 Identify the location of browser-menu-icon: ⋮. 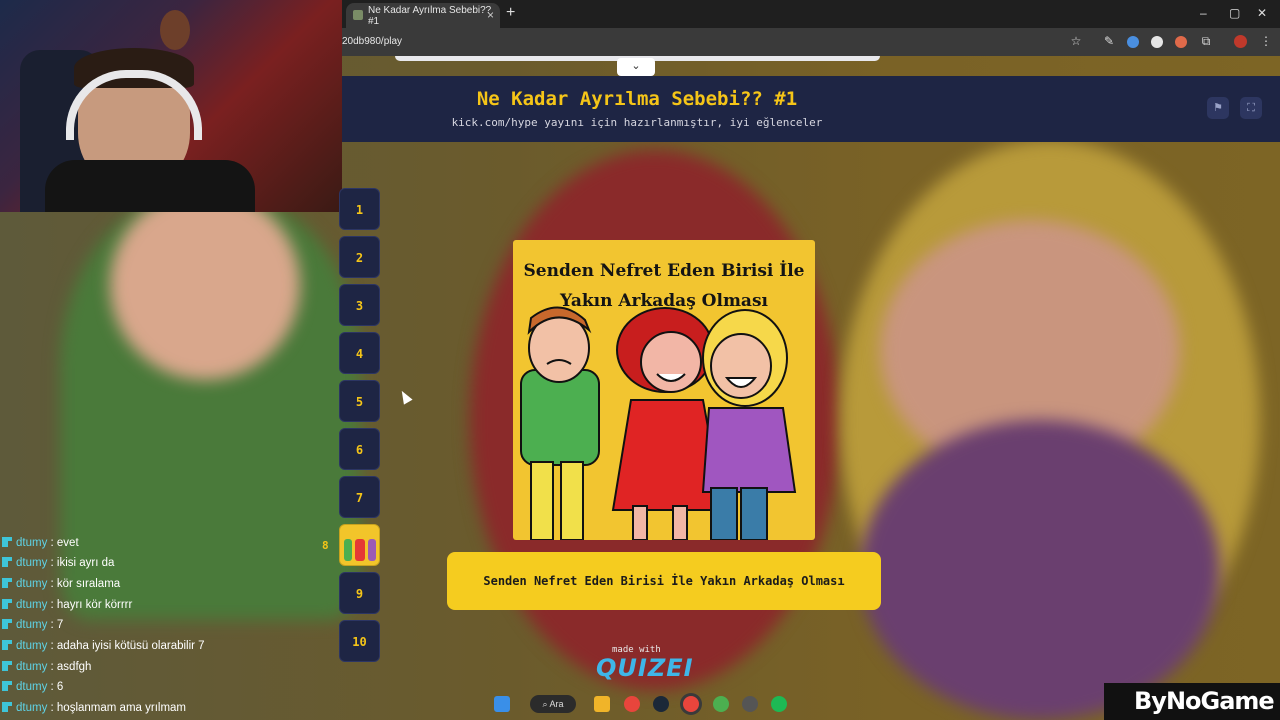
(1266, 41).